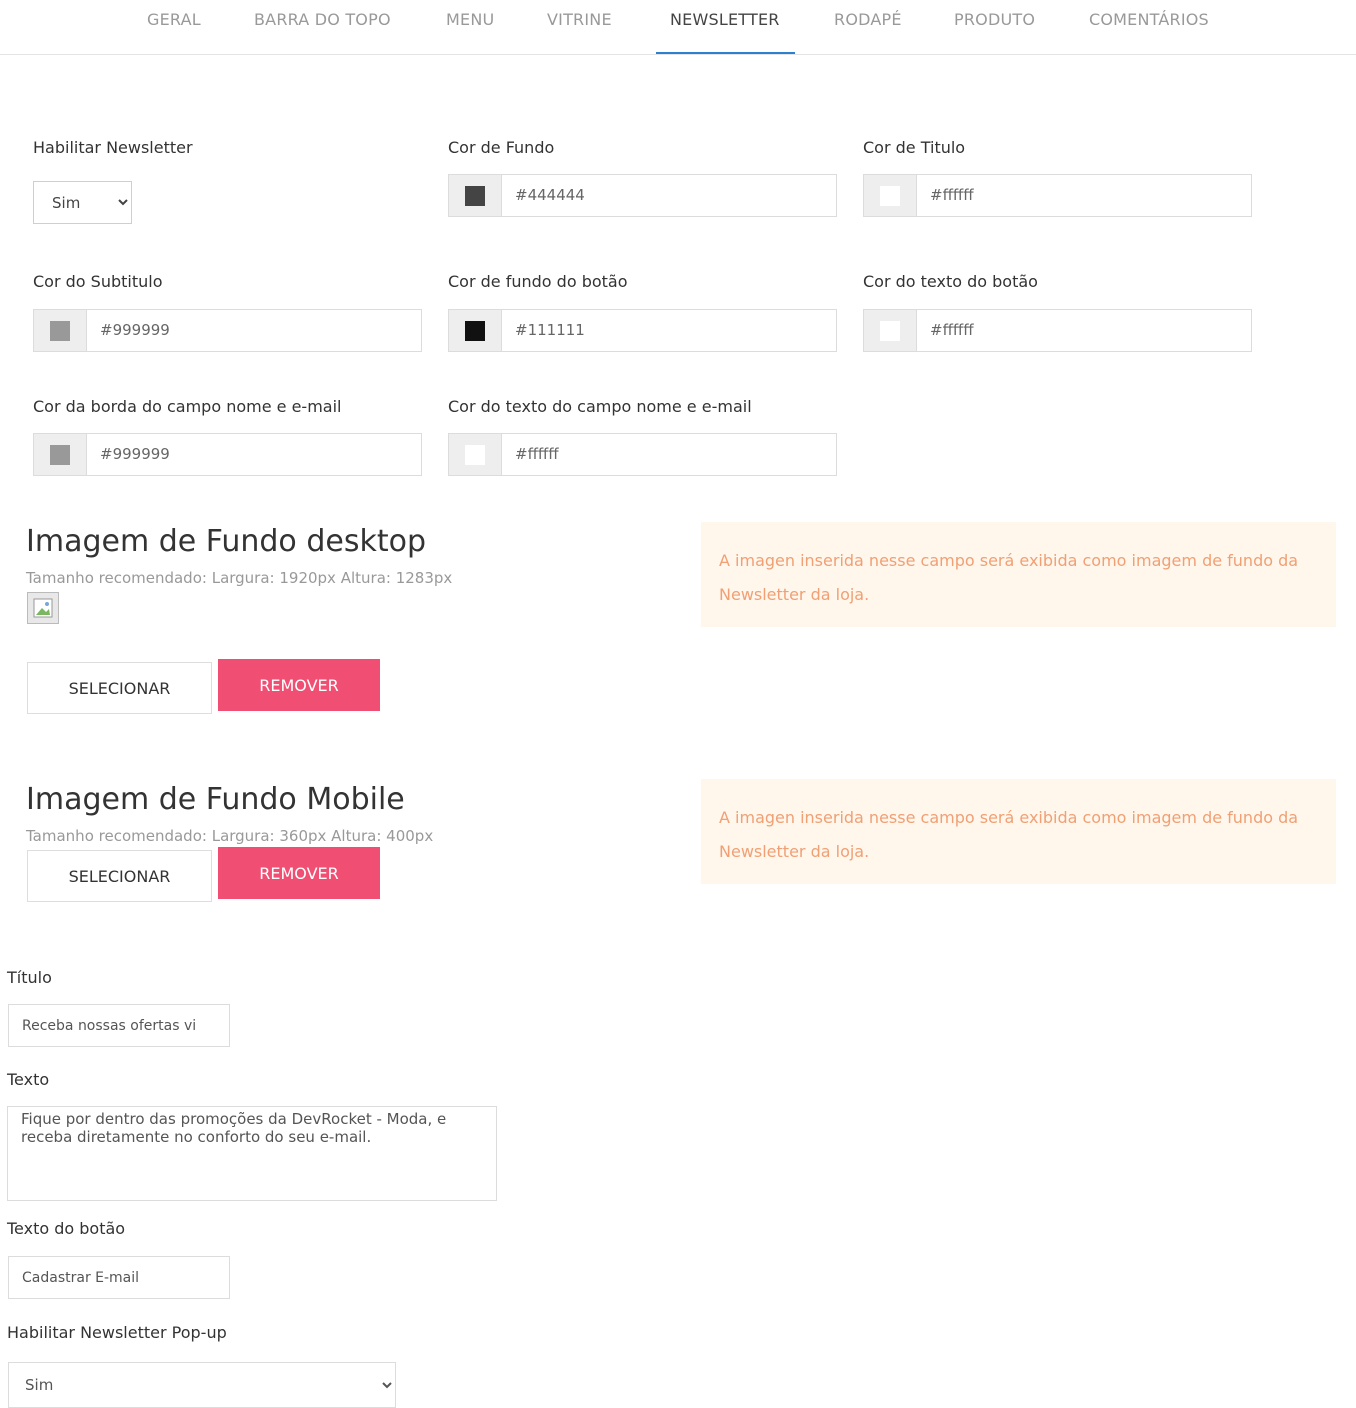 Image resolution: width=1356 pixels, height=1408 pixels. Describe the element at coordinates (202, 1385) in the screenshot. I see `popup-select: Sim` at that location.